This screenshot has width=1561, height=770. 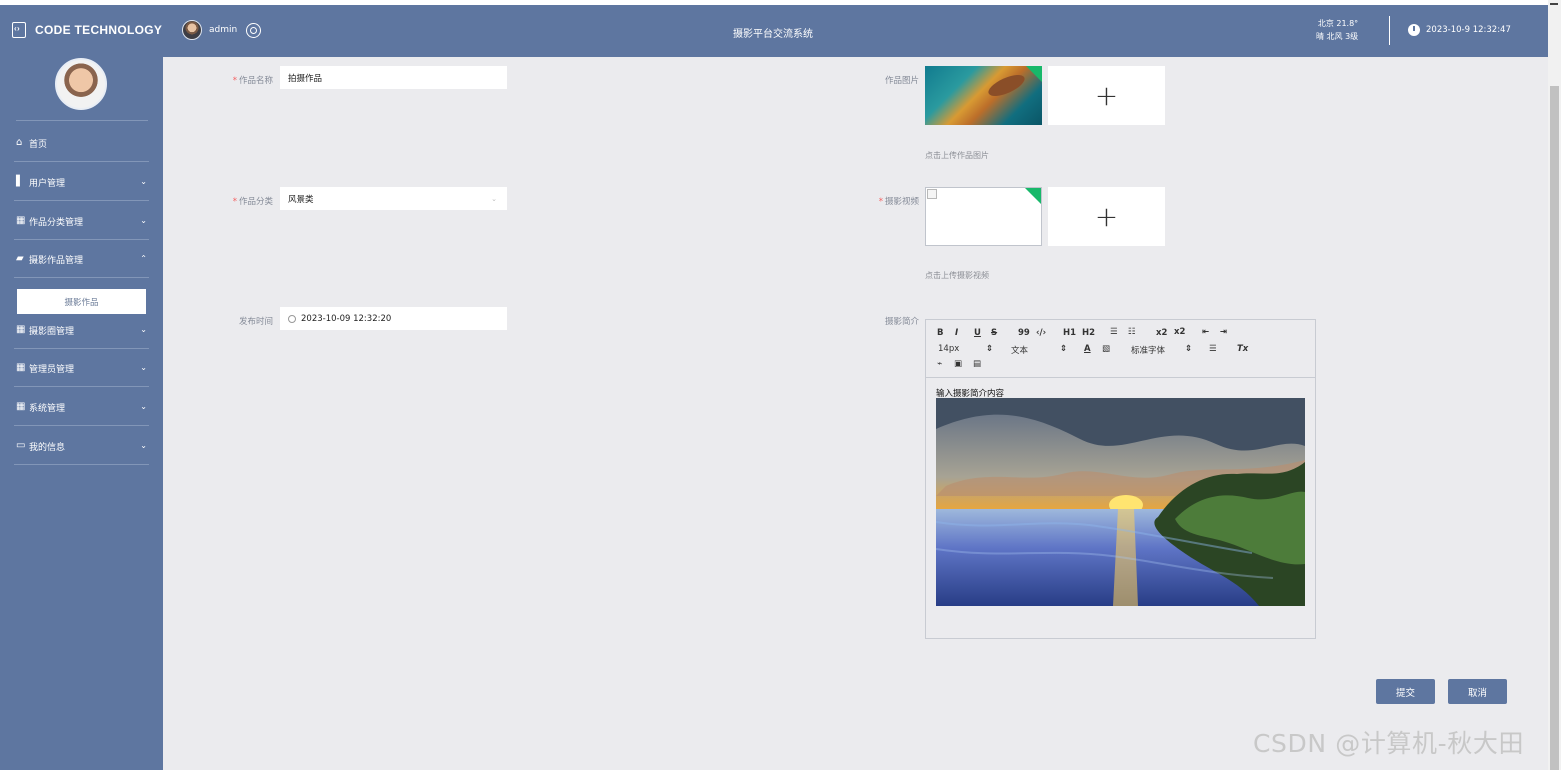 What do you see at coordinates (1114, 332) in the screenshot?
I see `ordered-list-icon: ☰` at bounding box center [1114, 332].